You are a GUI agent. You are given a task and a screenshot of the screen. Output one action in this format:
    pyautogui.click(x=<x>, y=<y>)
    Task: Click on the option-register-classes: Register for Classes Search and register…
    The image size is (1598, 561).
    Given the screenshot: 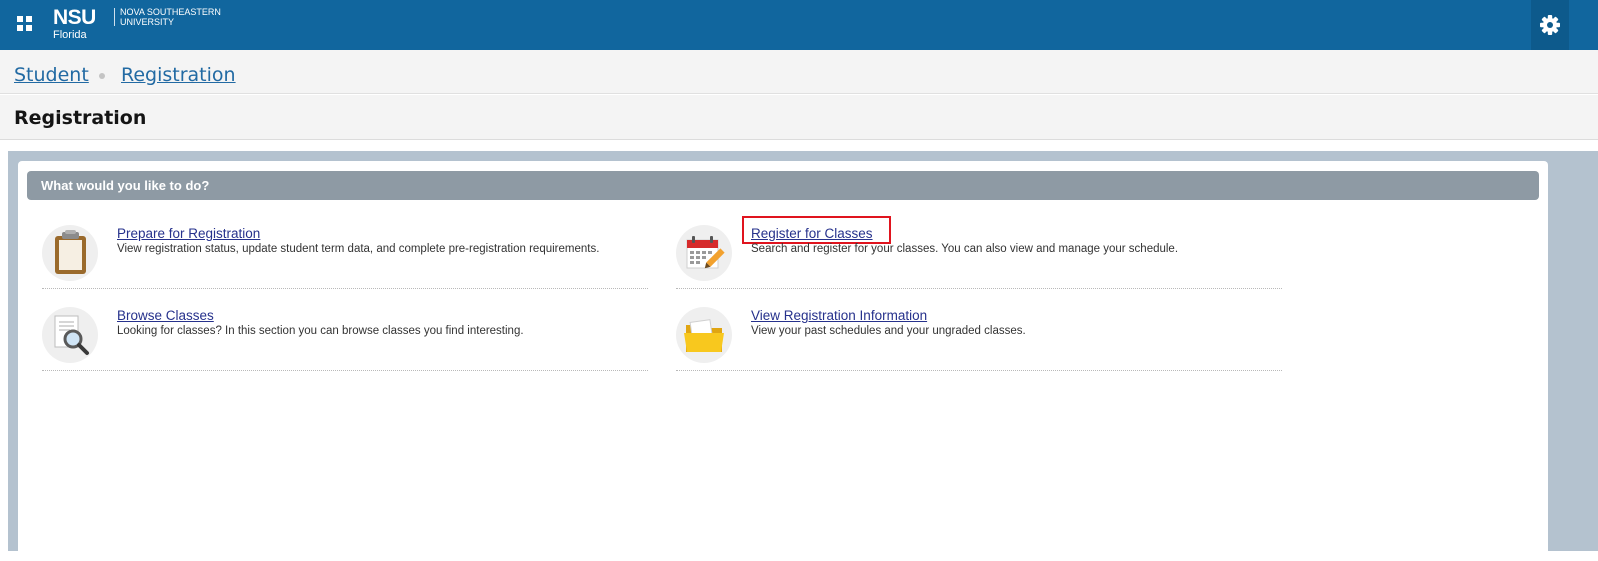 What is the action you would take?
    pyautogui.click(x=979, y=252)
    